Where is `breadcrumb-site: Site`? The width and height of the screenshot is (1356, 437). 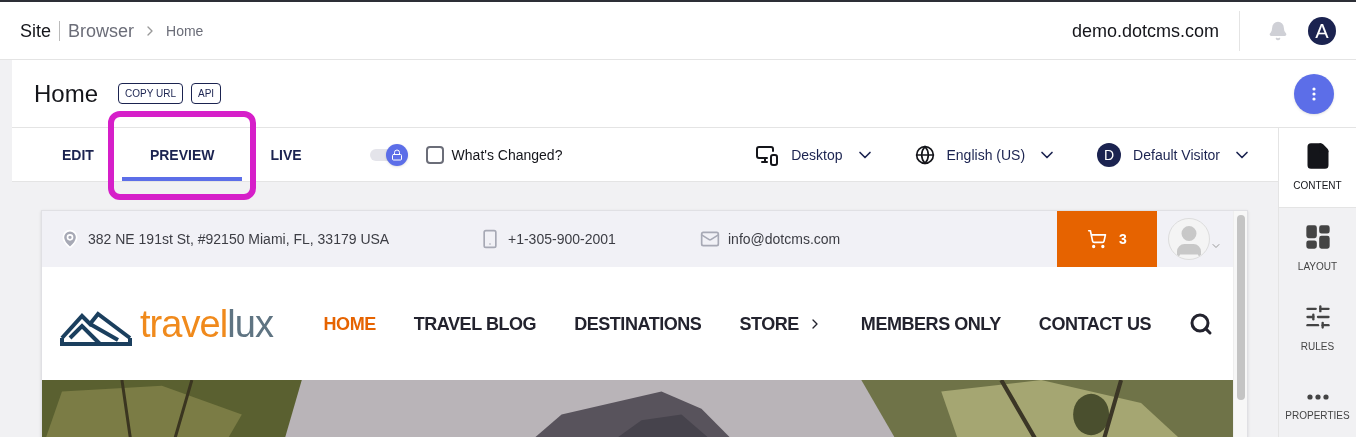 breadcrumb-site: Site is located at coordinates (36, 30).